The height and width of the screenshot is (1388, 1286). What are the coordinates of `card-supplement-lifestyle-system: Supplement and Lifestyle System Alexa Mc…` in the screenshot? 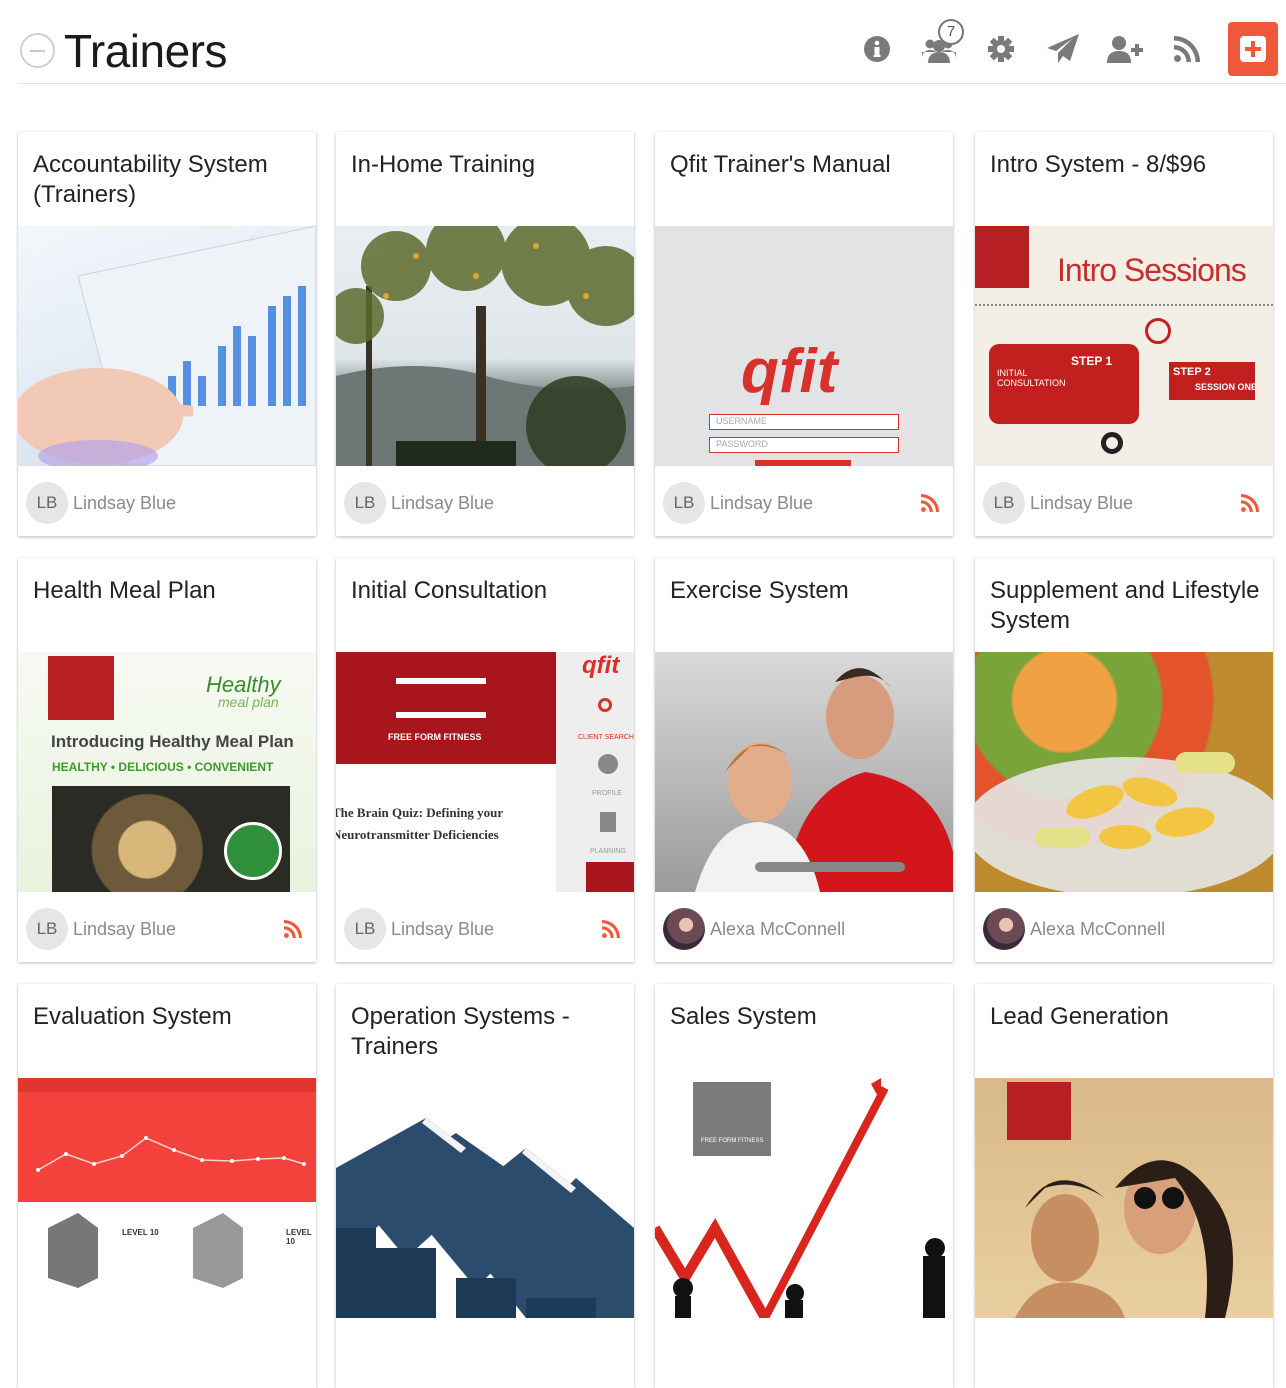 It's located at (1124, 760).